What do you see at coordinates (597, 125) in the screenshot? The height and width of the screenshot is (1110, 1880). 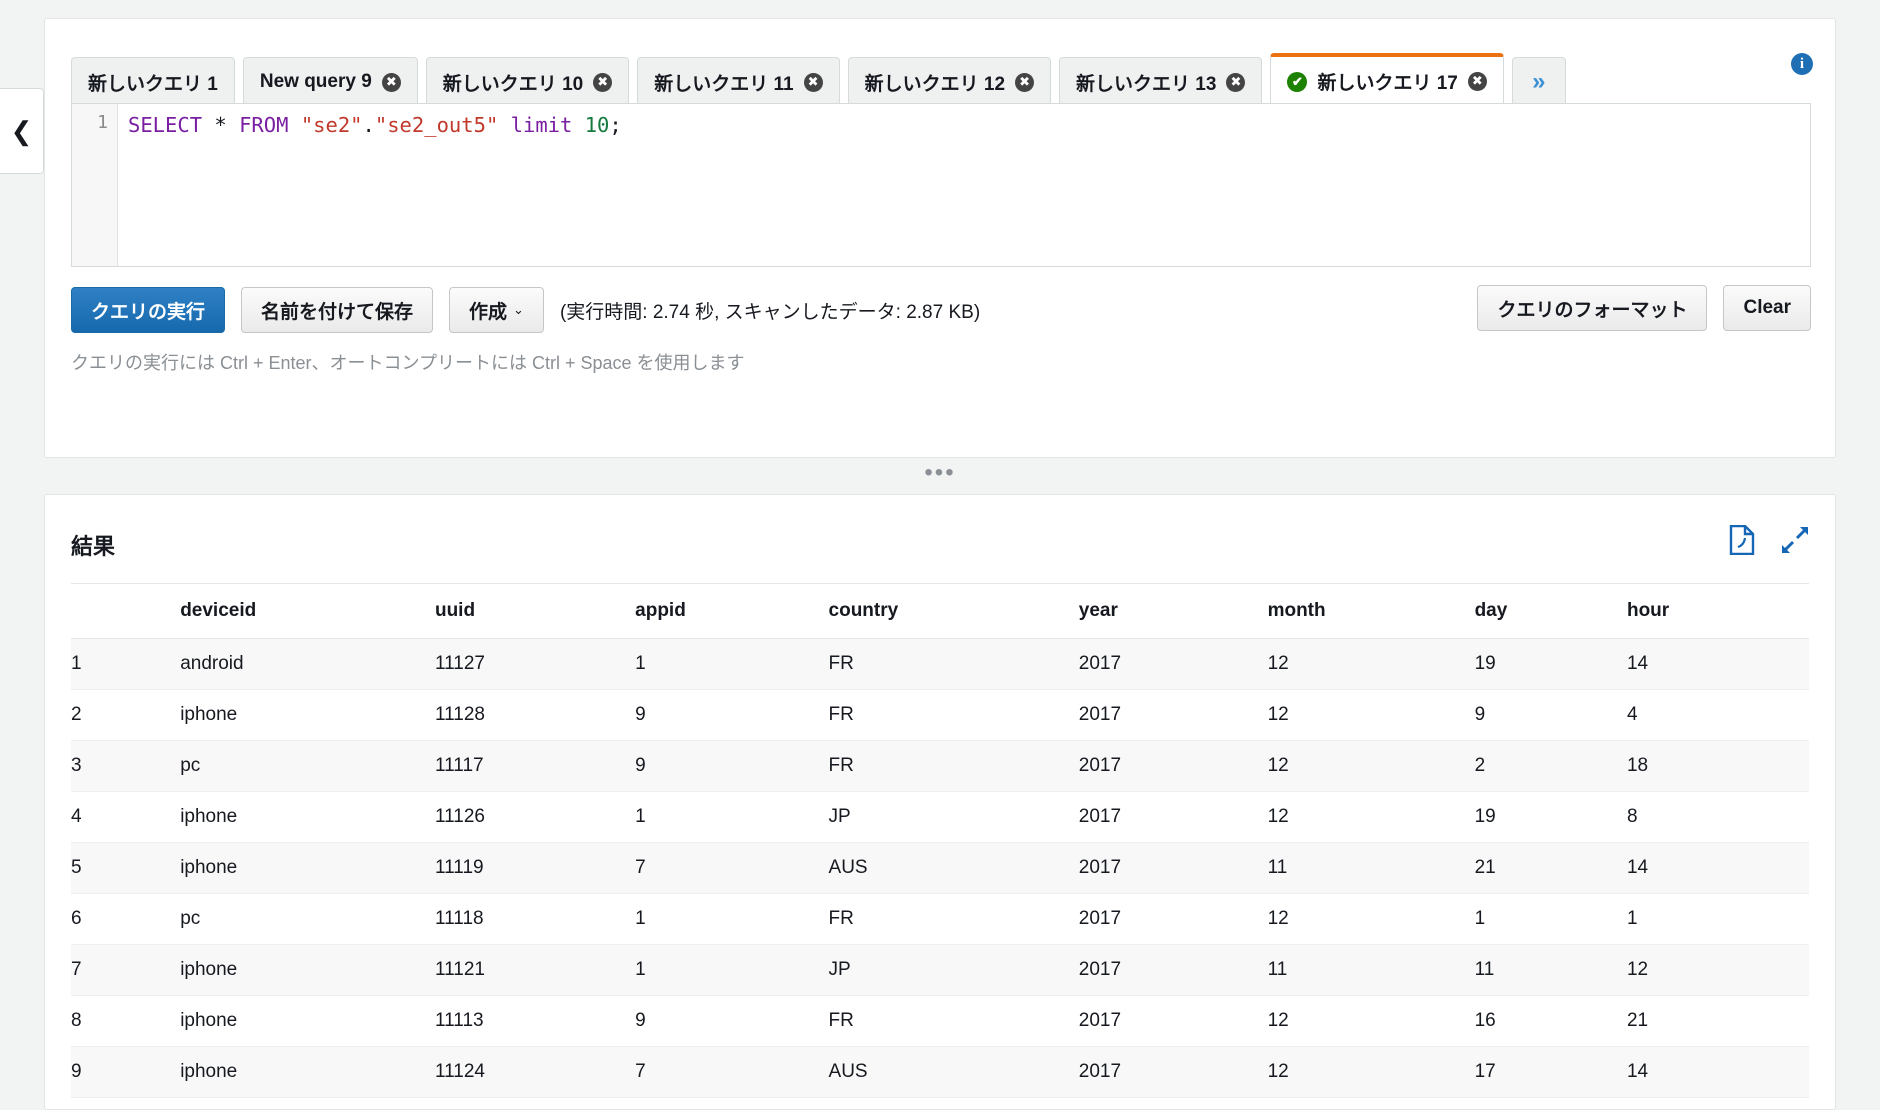 I see `sql-token: 10` at bounding box center [597, 125].